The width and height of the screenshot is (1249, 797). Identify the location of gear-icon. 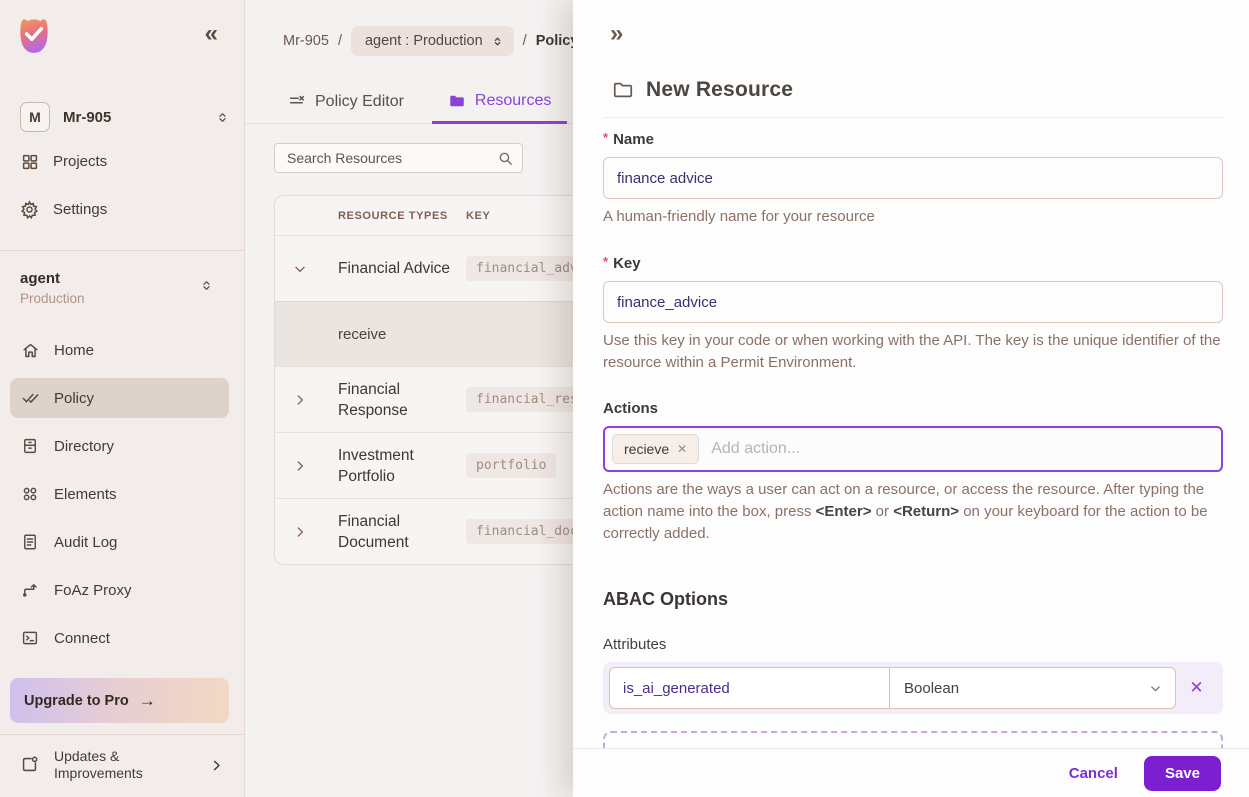
(29, 209).